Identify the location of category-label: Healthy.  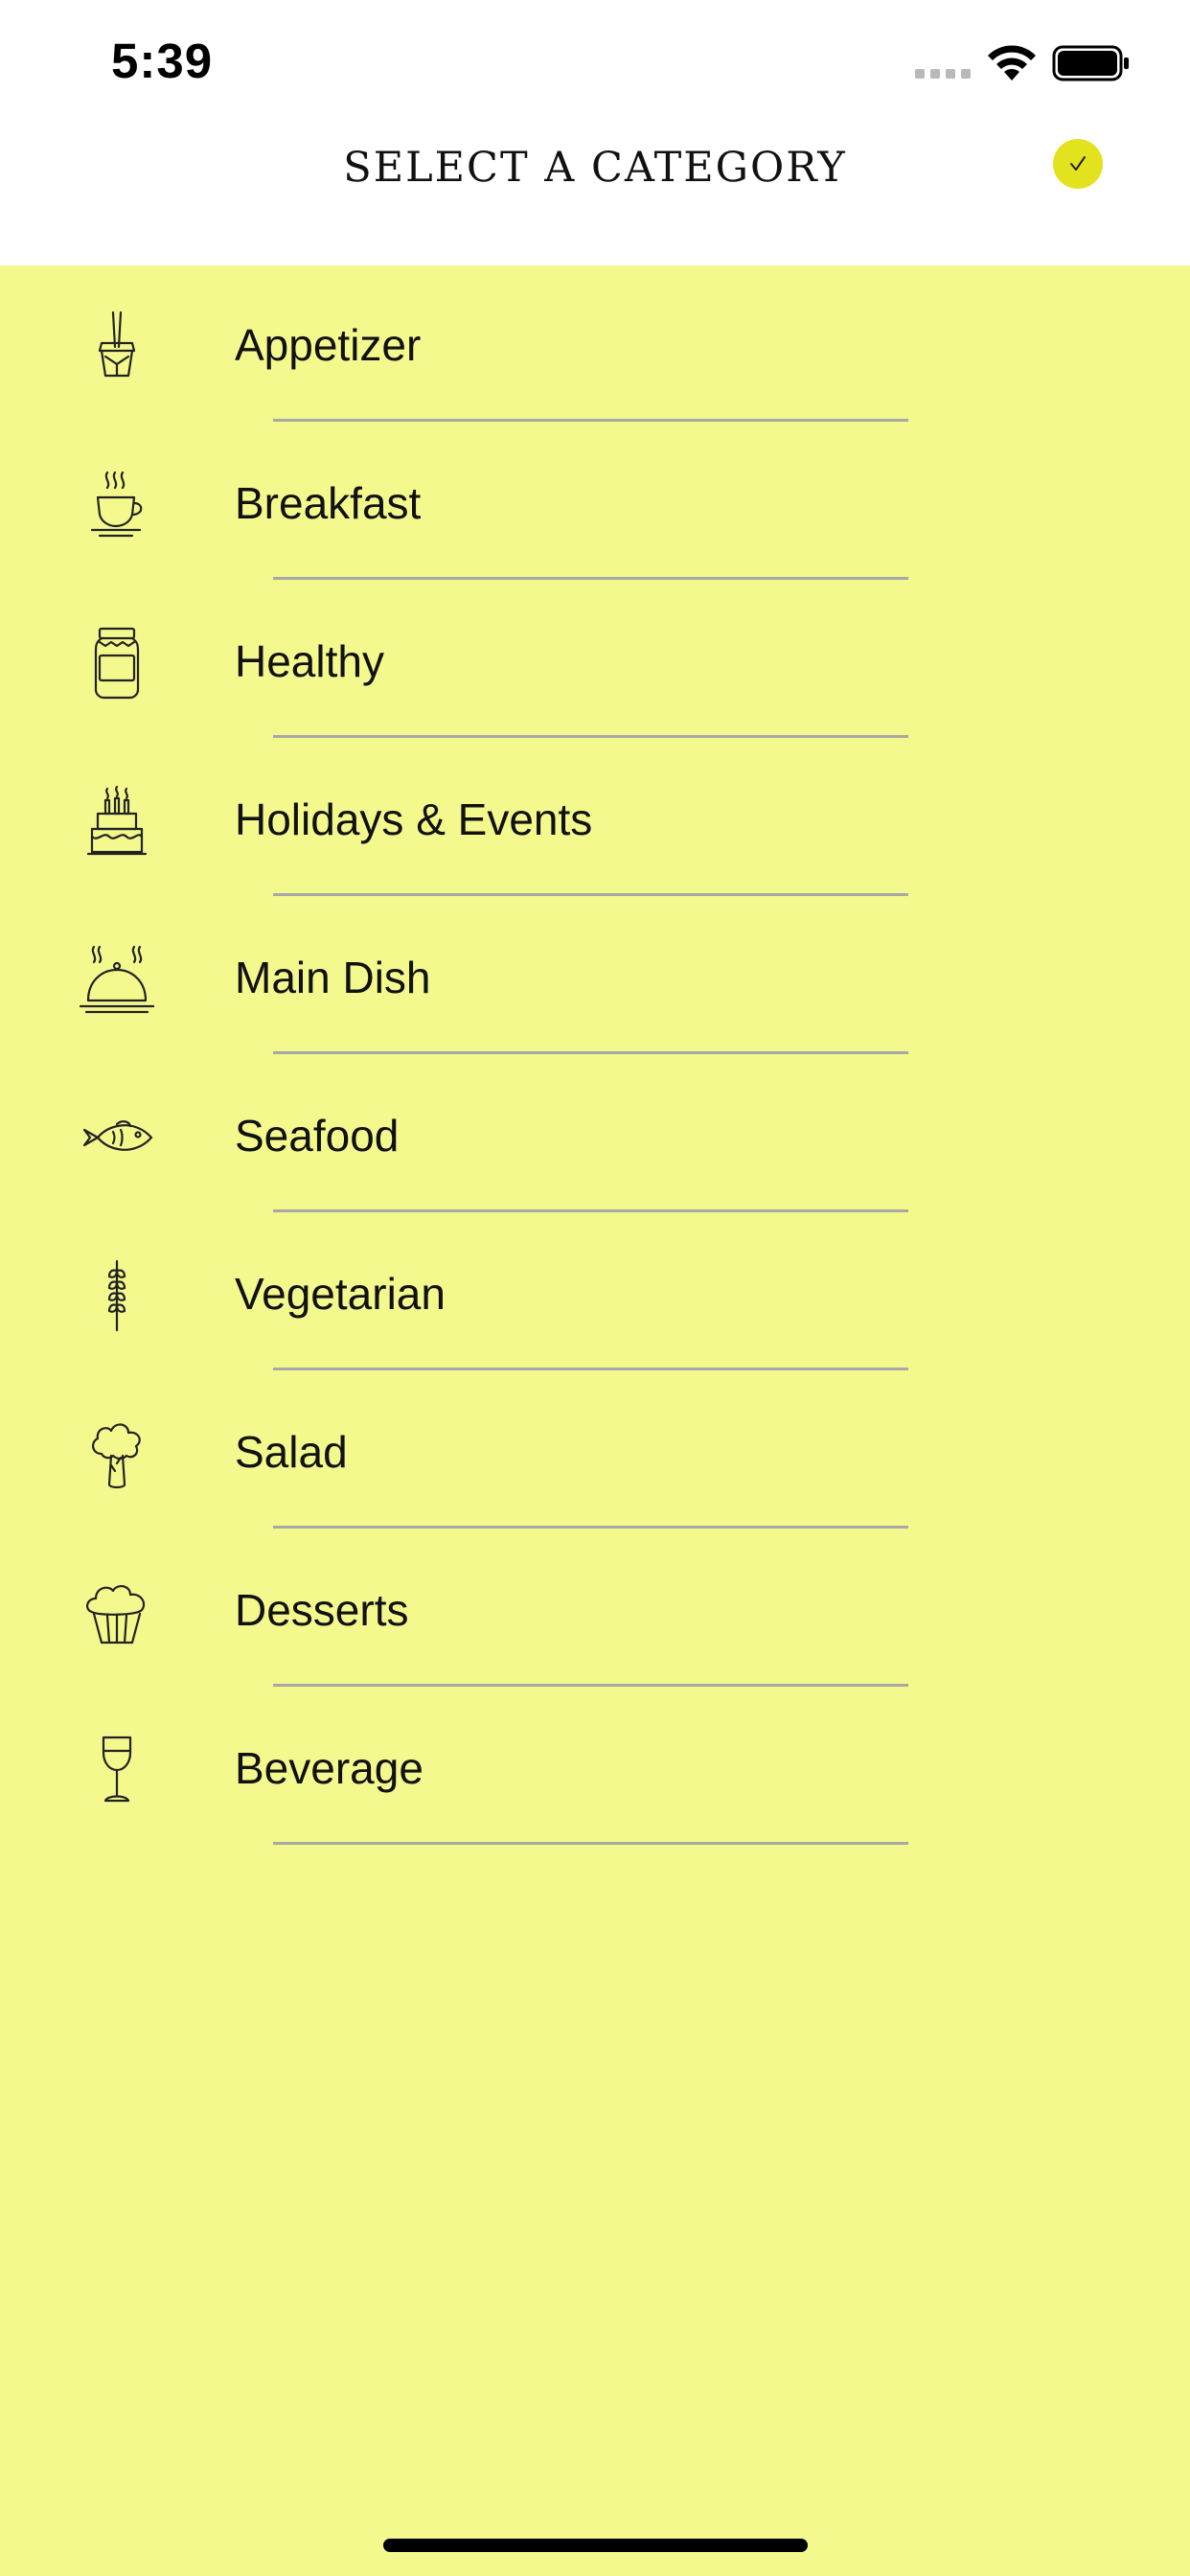
(310, 661).